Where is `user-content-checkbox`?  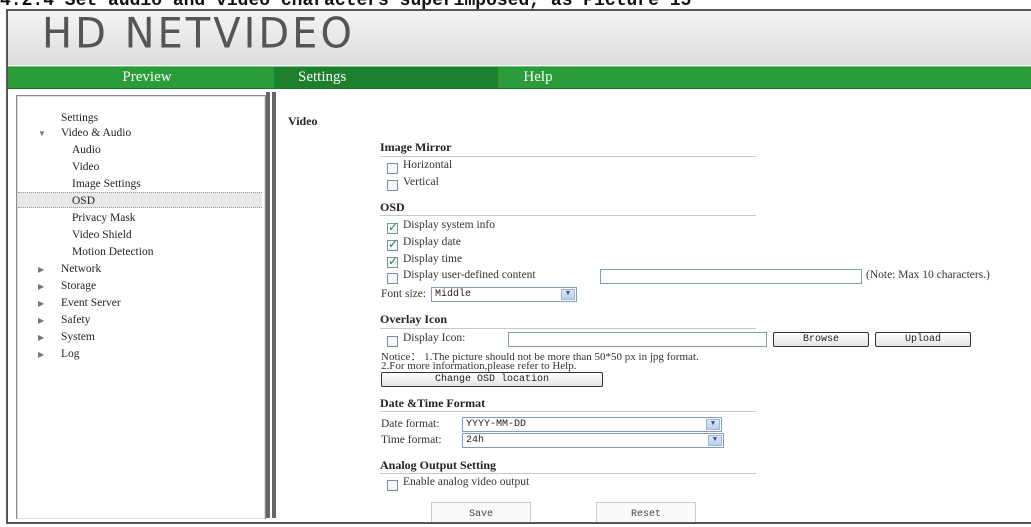 user-content-checkbox is located at coordinates (392, 278).